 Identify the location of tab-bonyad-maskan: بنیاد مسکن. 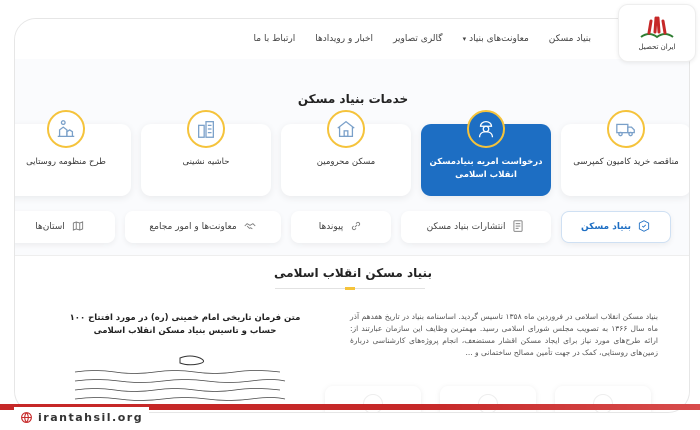
(616, 227).